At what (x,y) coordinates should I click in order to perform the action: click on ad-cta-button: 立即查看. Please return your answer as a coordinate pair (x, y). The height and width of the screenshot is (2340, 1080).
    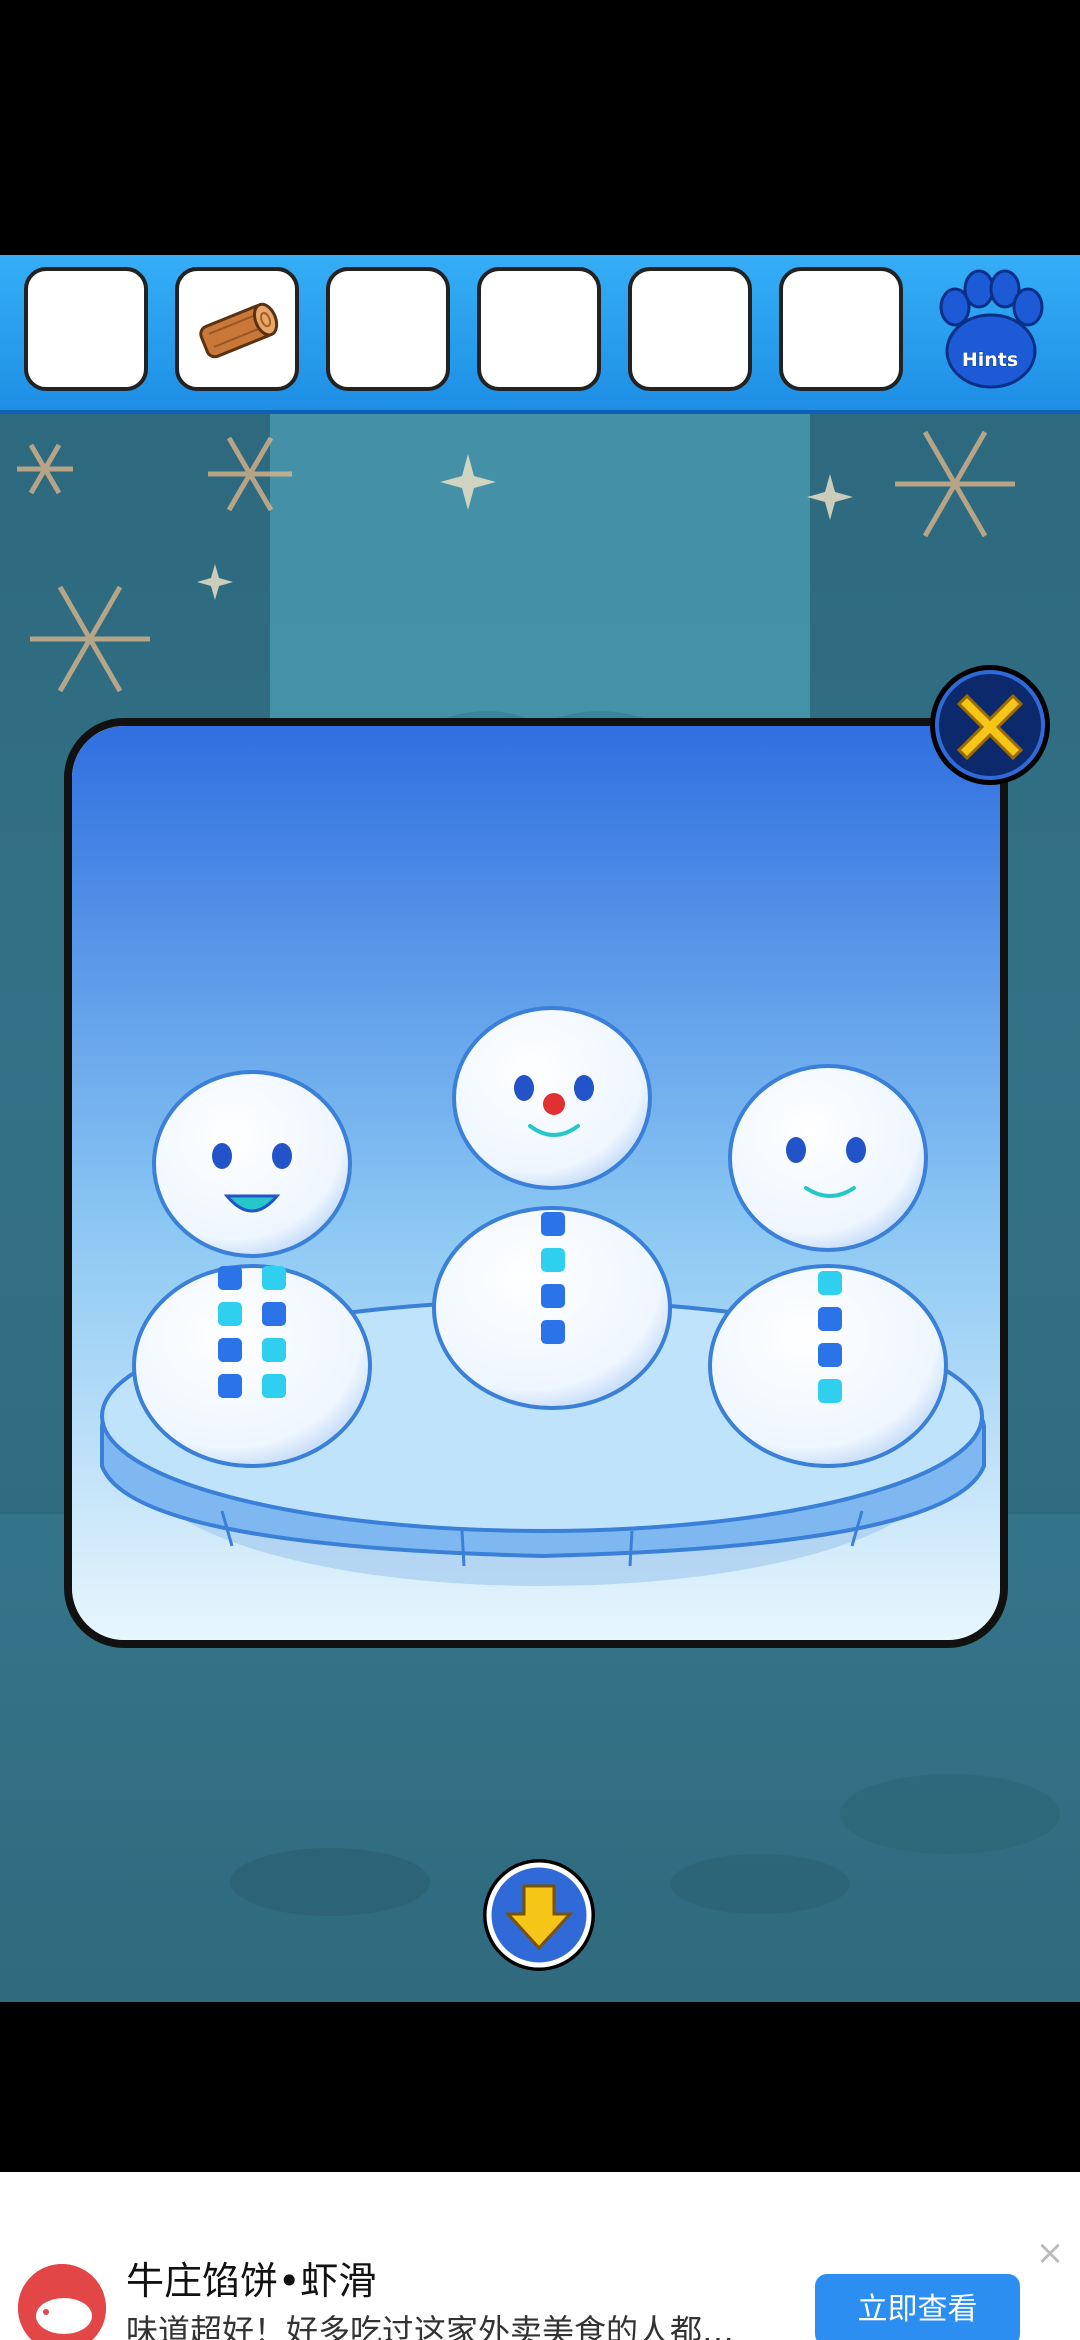
    Looking at the image, I should click on (917, 2307).